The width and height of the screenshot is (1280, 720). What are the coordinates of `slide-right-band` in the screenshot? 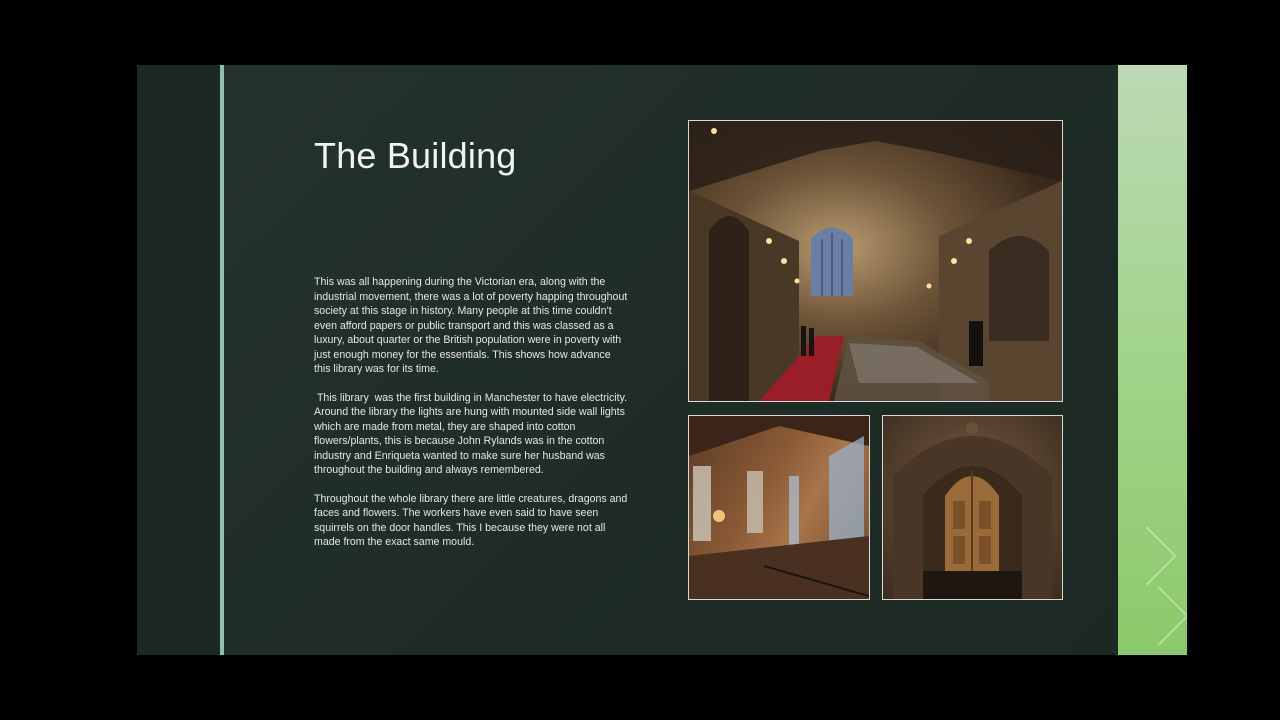 It's located at (1152, 360).